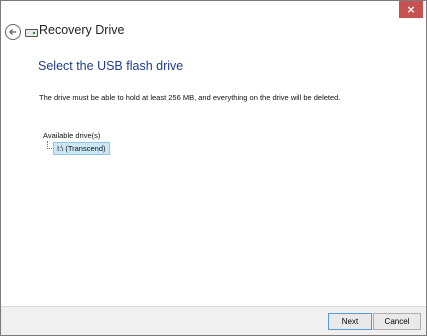  What do you see at coordinates (350, 321) in the screenshot?
I see `next-button: Next` at bounding box center [350, 321].